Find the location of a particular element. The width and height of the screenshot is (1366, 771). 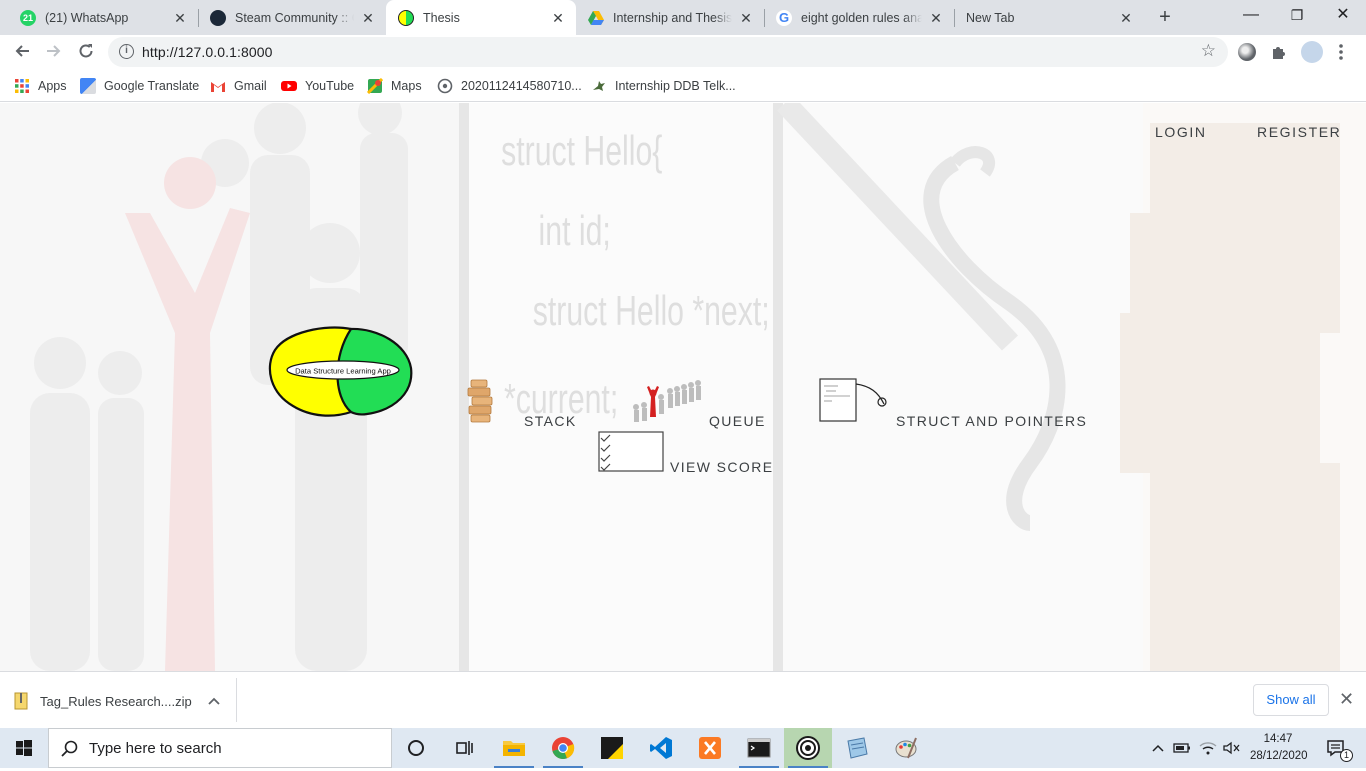

stack-link: STACK is located at coordinates (550, 421).